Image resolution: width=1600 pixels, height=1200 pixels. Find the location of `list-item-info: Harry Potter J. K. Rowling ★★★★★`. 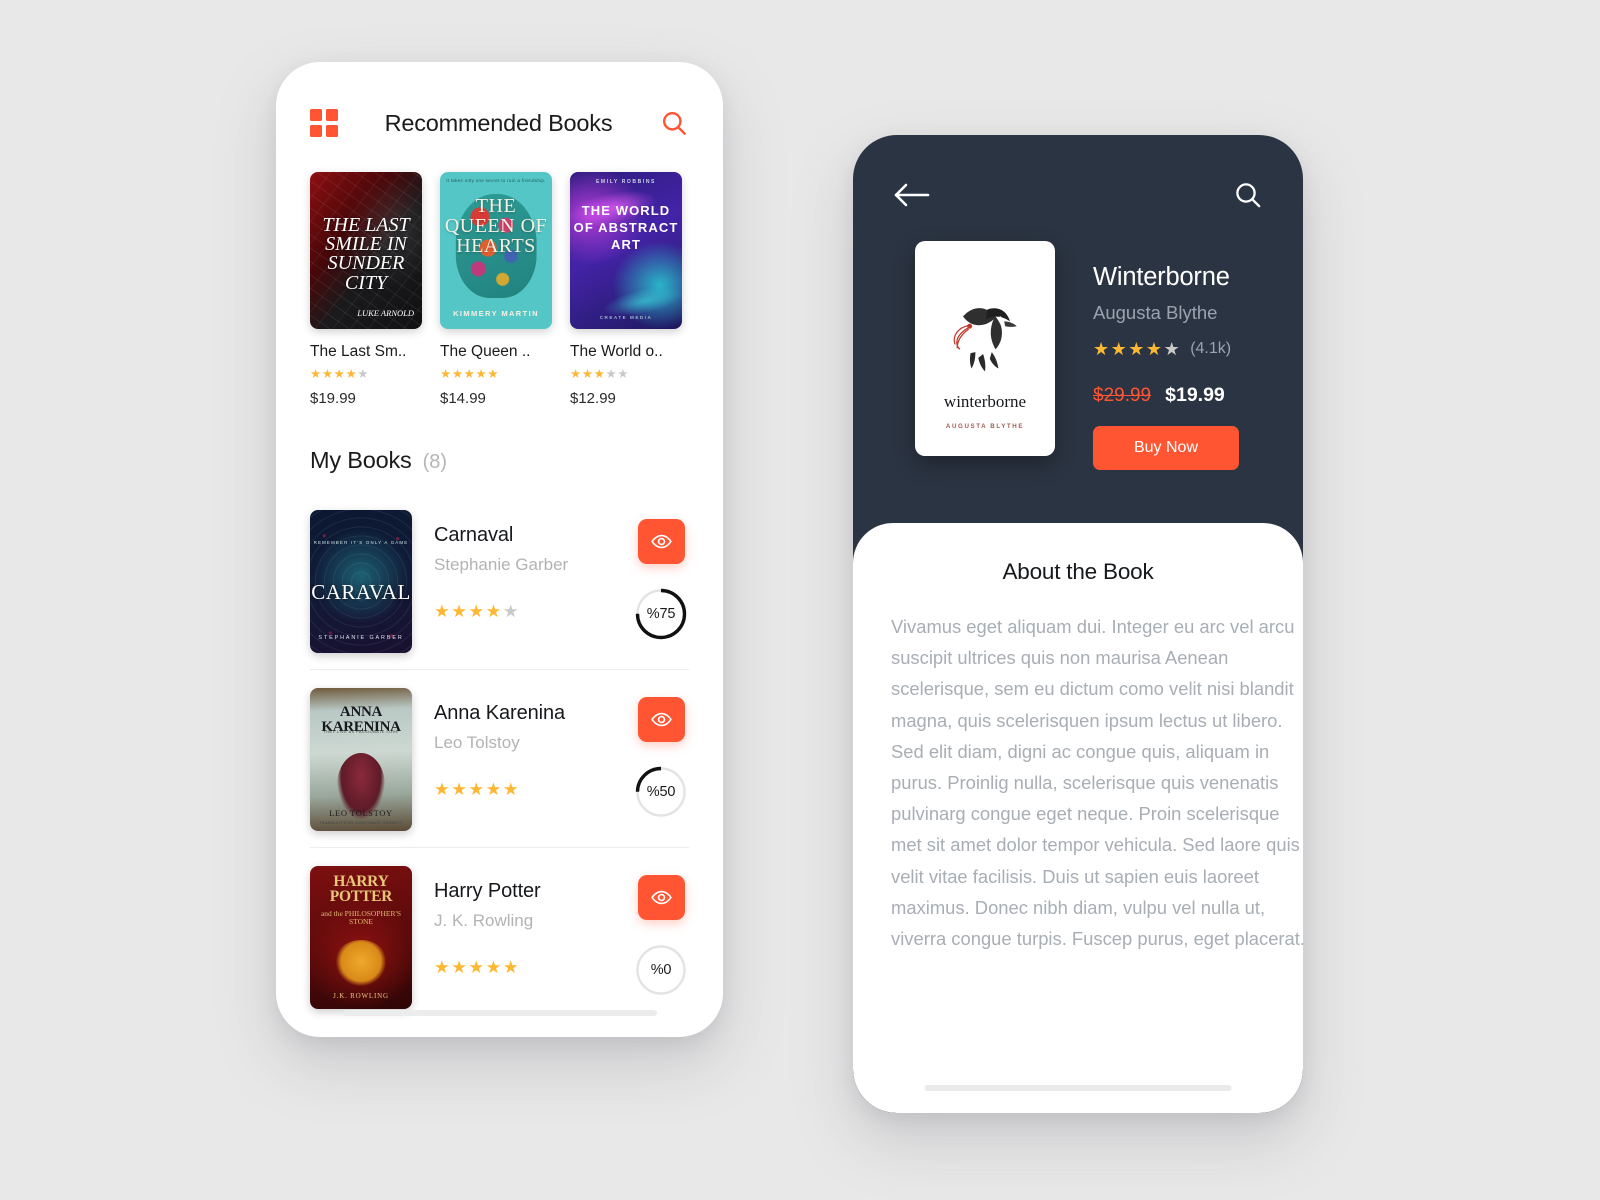

list-item-info: Harry Potter J. K. Rowling ★★★★★ is located at coordinates (522, 921).